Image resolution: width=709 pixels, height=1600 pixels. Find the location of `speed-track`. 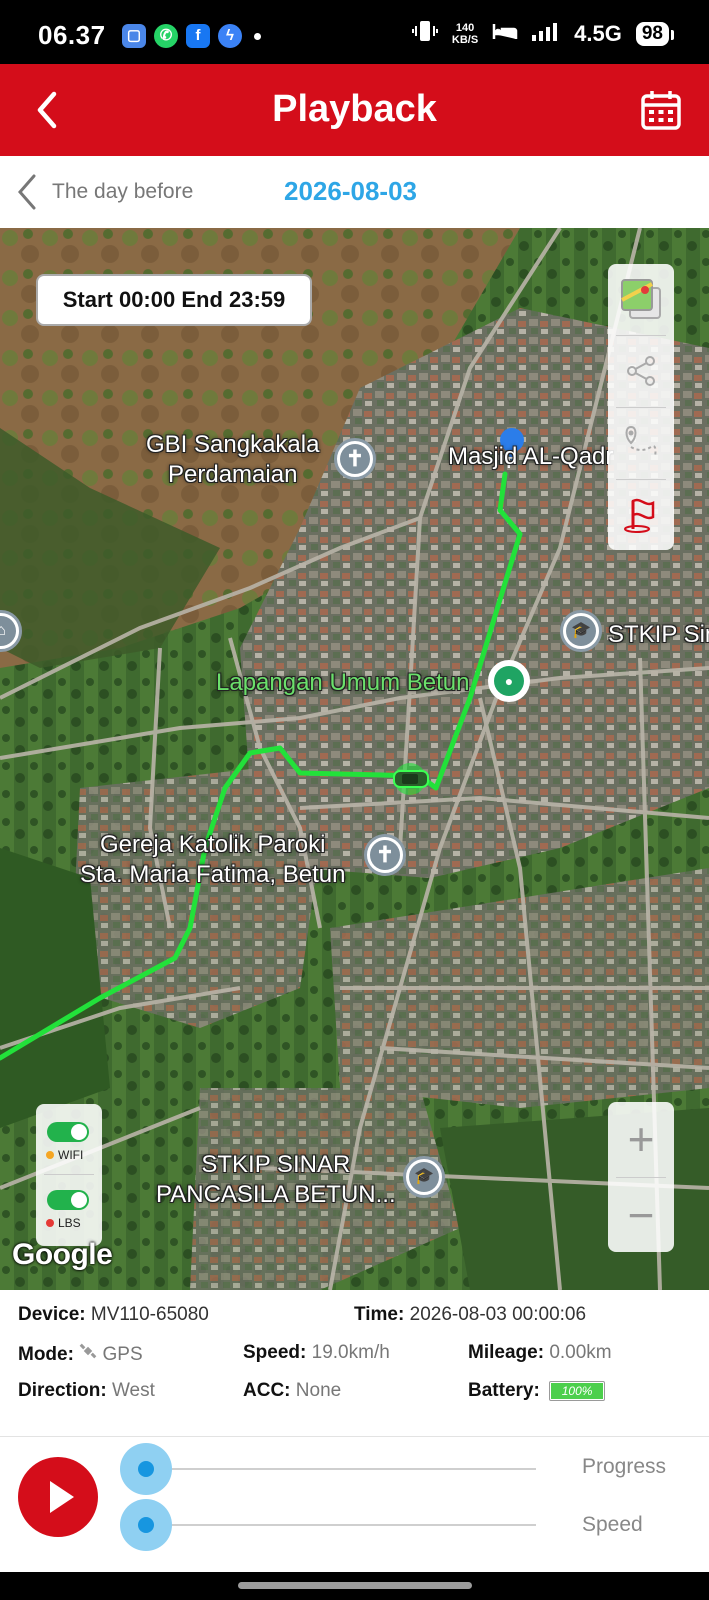

speed-track is located at coordinates (341, 1525).